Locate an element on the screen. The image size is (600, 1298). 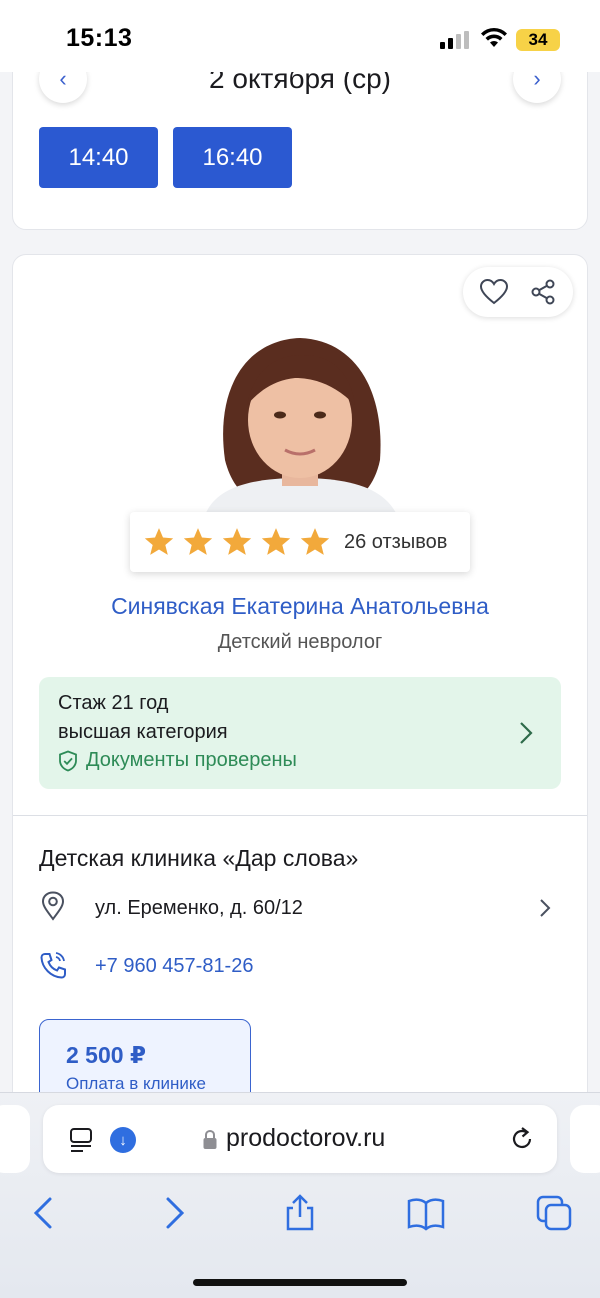
home-indicator is located at coordinates (300, 1282).